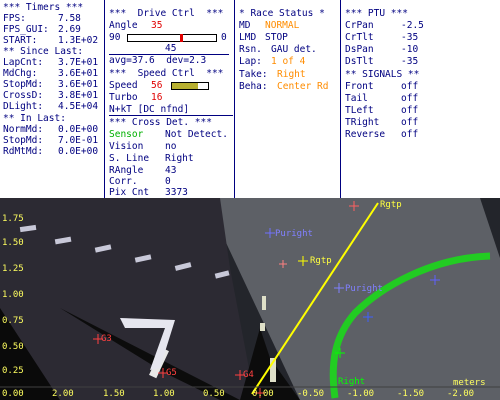 The image size is (500, 400). Describe the element at coordinates (359, 86) in the screenshot. I see `front-label: Front` at that location.